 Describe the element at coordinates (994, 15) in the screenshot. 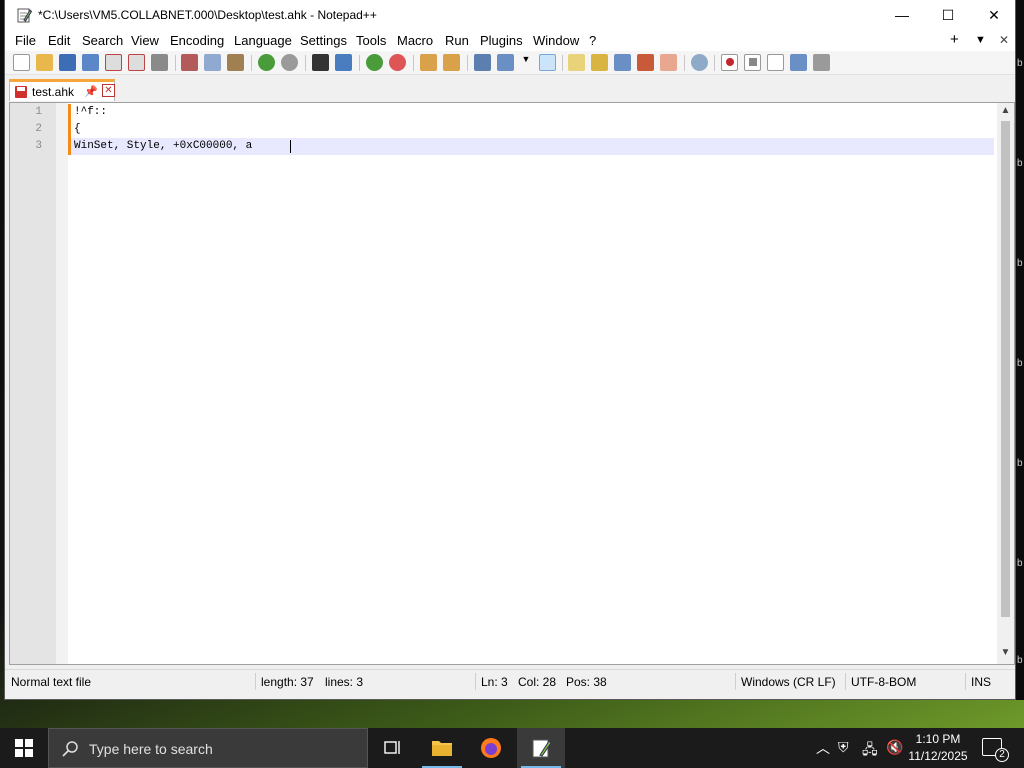

I see `close-window-button: ✕` at that location.